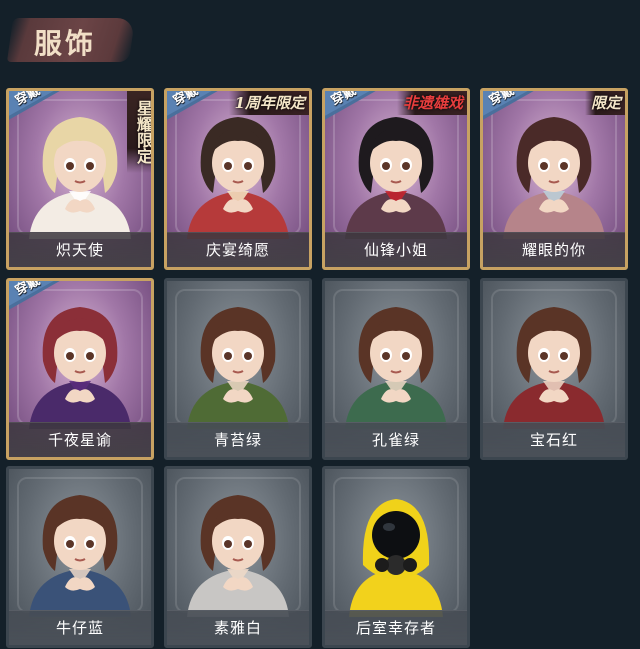 The width and height of the screenshot is (640, 649). I want to click on page-title: 服饰, so click(65, 43).